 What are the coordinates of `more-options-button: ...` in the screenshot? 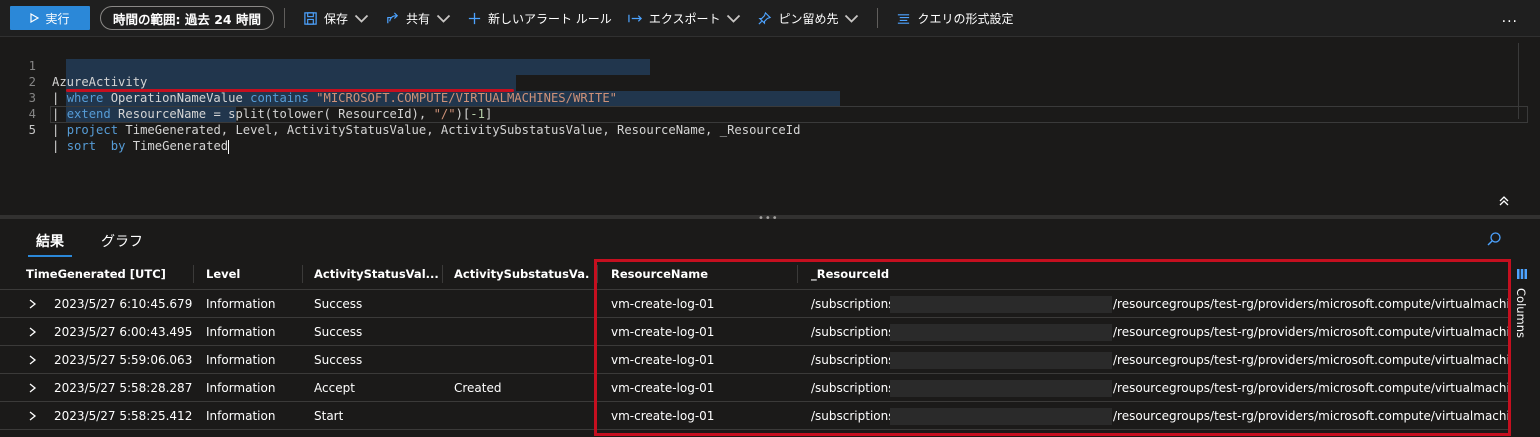 It's located at (1510, 18).